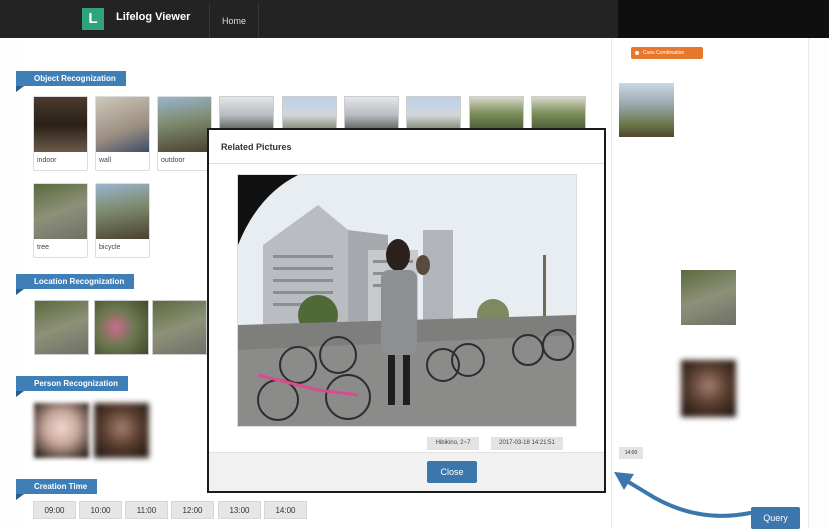  I want to click on time-chip: 11:00, so click(146, 510).